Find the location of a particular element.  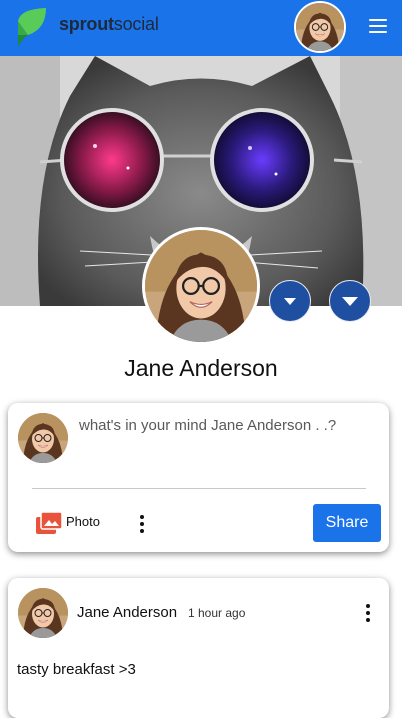

post-text: tasty breakfast >3 is located at coordinates (76, 669).